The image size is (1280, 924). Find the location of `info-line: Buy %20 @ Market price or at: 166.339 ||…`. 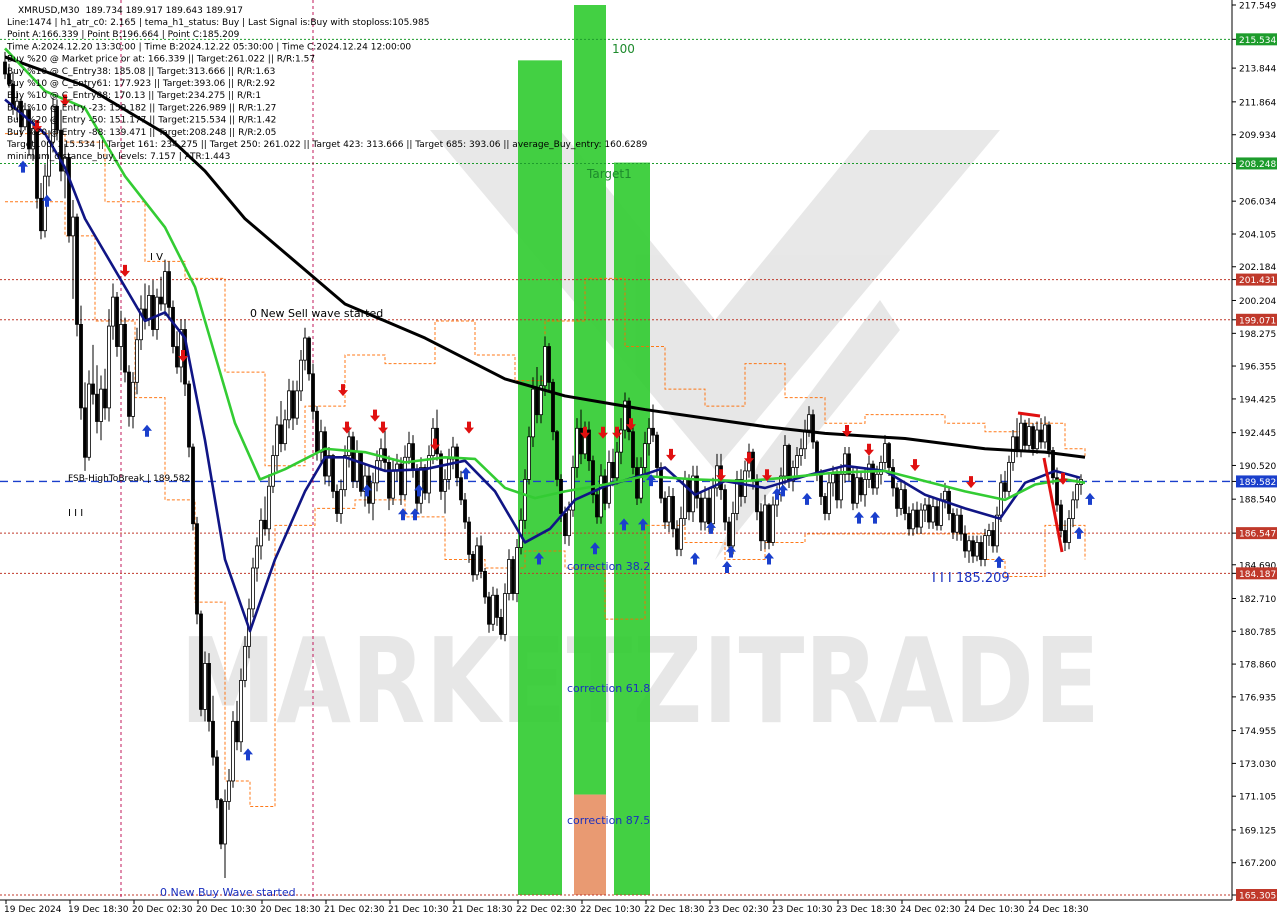

info-line: Buy %20 @ Market price or at: 166.339 ||… is located at coordinates (161, 60).